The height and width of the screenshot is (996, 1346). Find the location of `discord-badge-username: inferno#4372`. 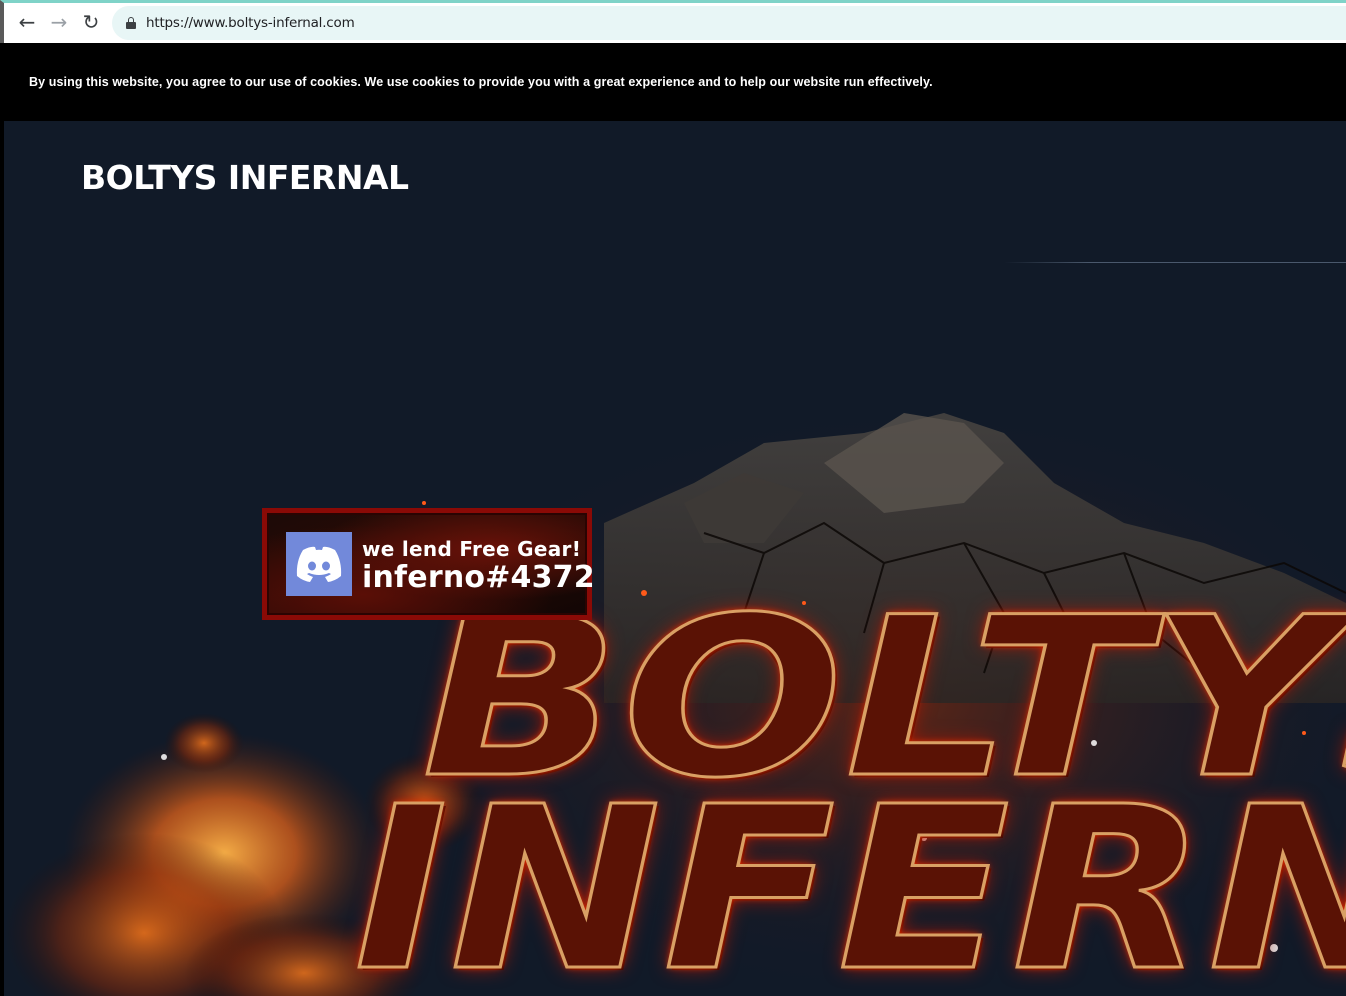

discord-badge-username: inferno#4372 is located at coordinates (478, 577).